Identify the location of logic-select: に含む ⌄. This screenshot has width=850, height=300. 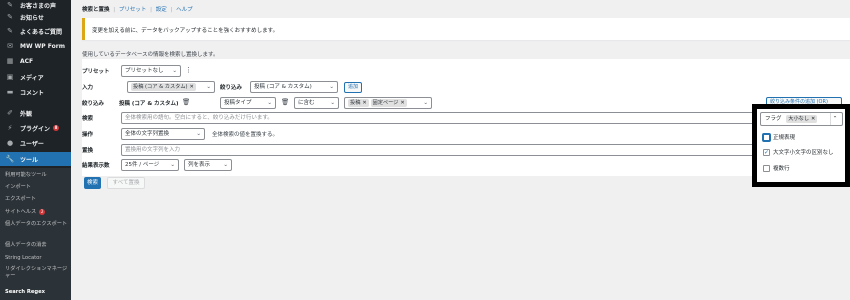
(316, 103).